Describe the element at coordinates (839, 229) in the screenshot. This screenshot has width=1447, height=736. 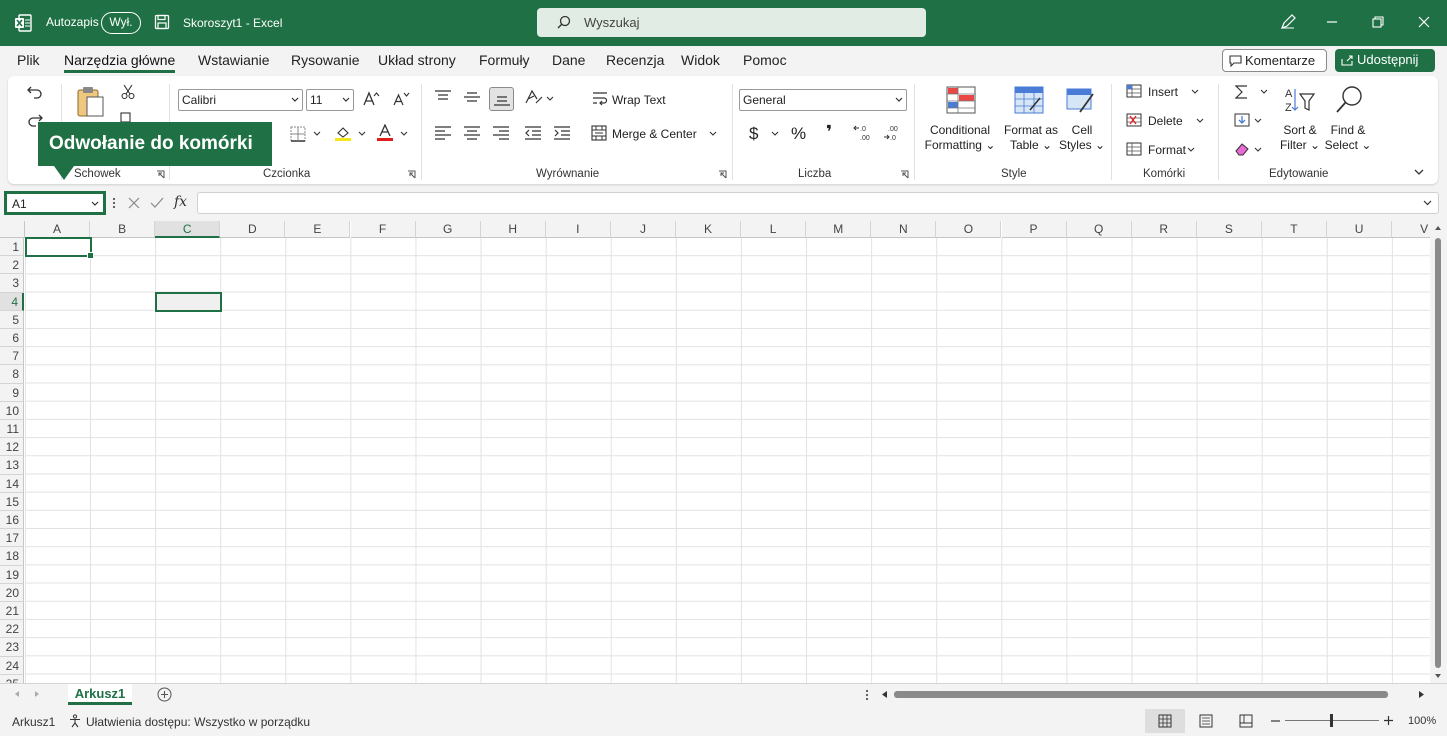
I see `column-header-m: M` at that location.